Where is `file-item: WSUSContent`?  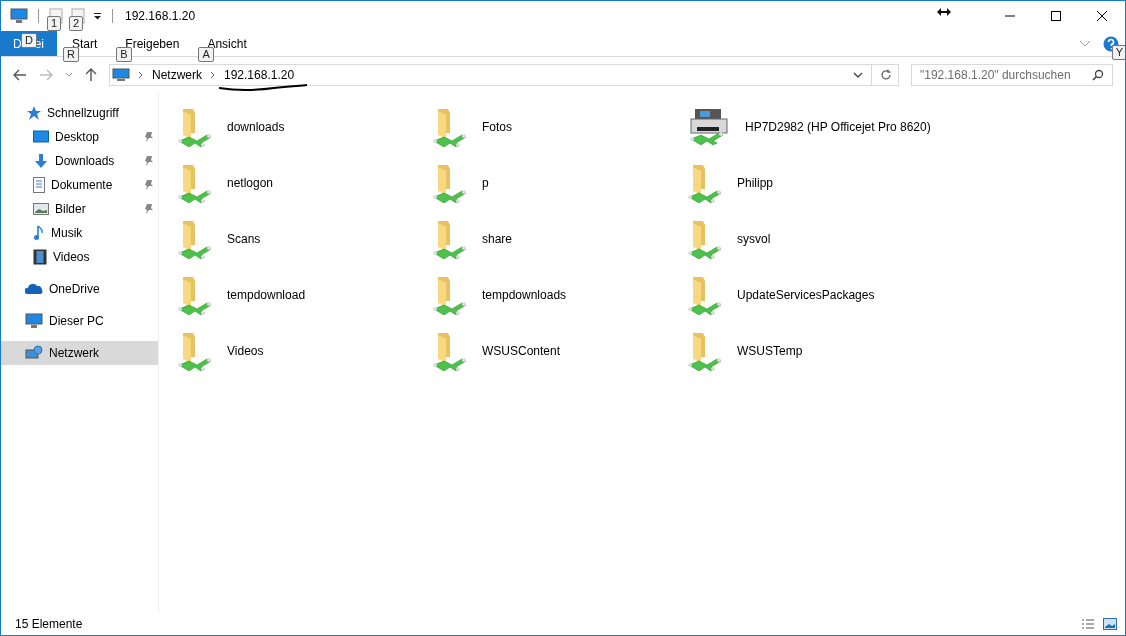 file-item: WSUSContent is located at coordinates (559, 351).